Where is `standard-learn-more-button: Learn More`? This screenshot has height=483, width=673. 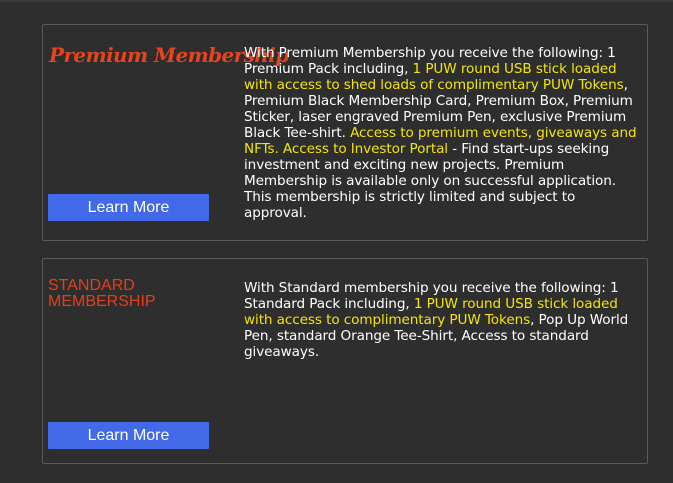 standard-learn-more-button: Learn More is located at coordinates (128, 435).